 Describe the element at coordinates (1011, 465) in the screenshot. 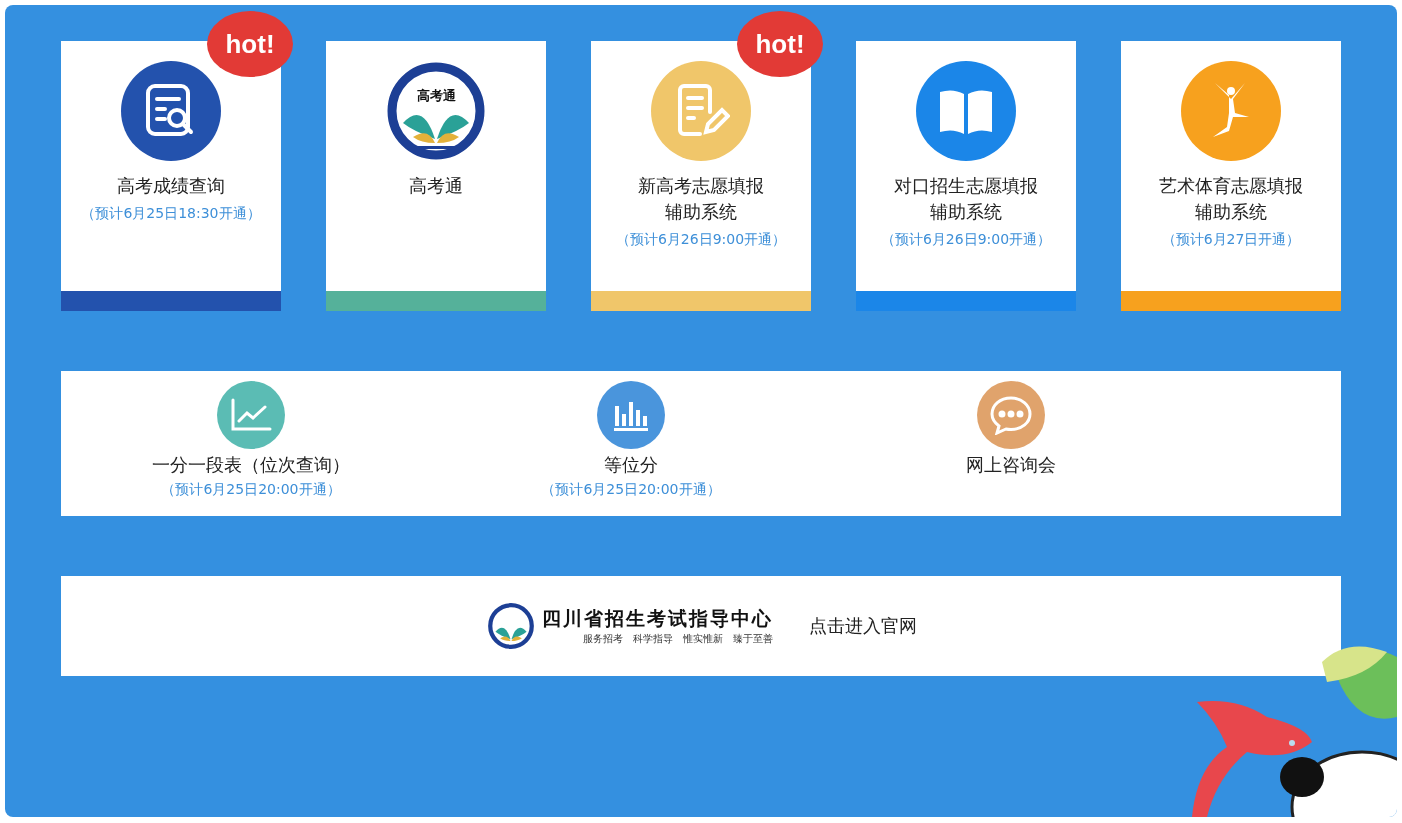

I see `tool-title: 网上咨询会` at that location.